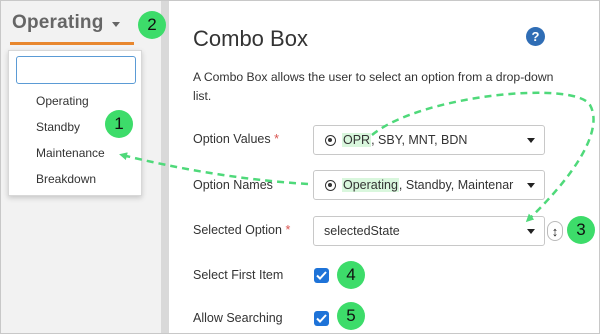  I want to click on help-icon: ?, so click(535, 36).